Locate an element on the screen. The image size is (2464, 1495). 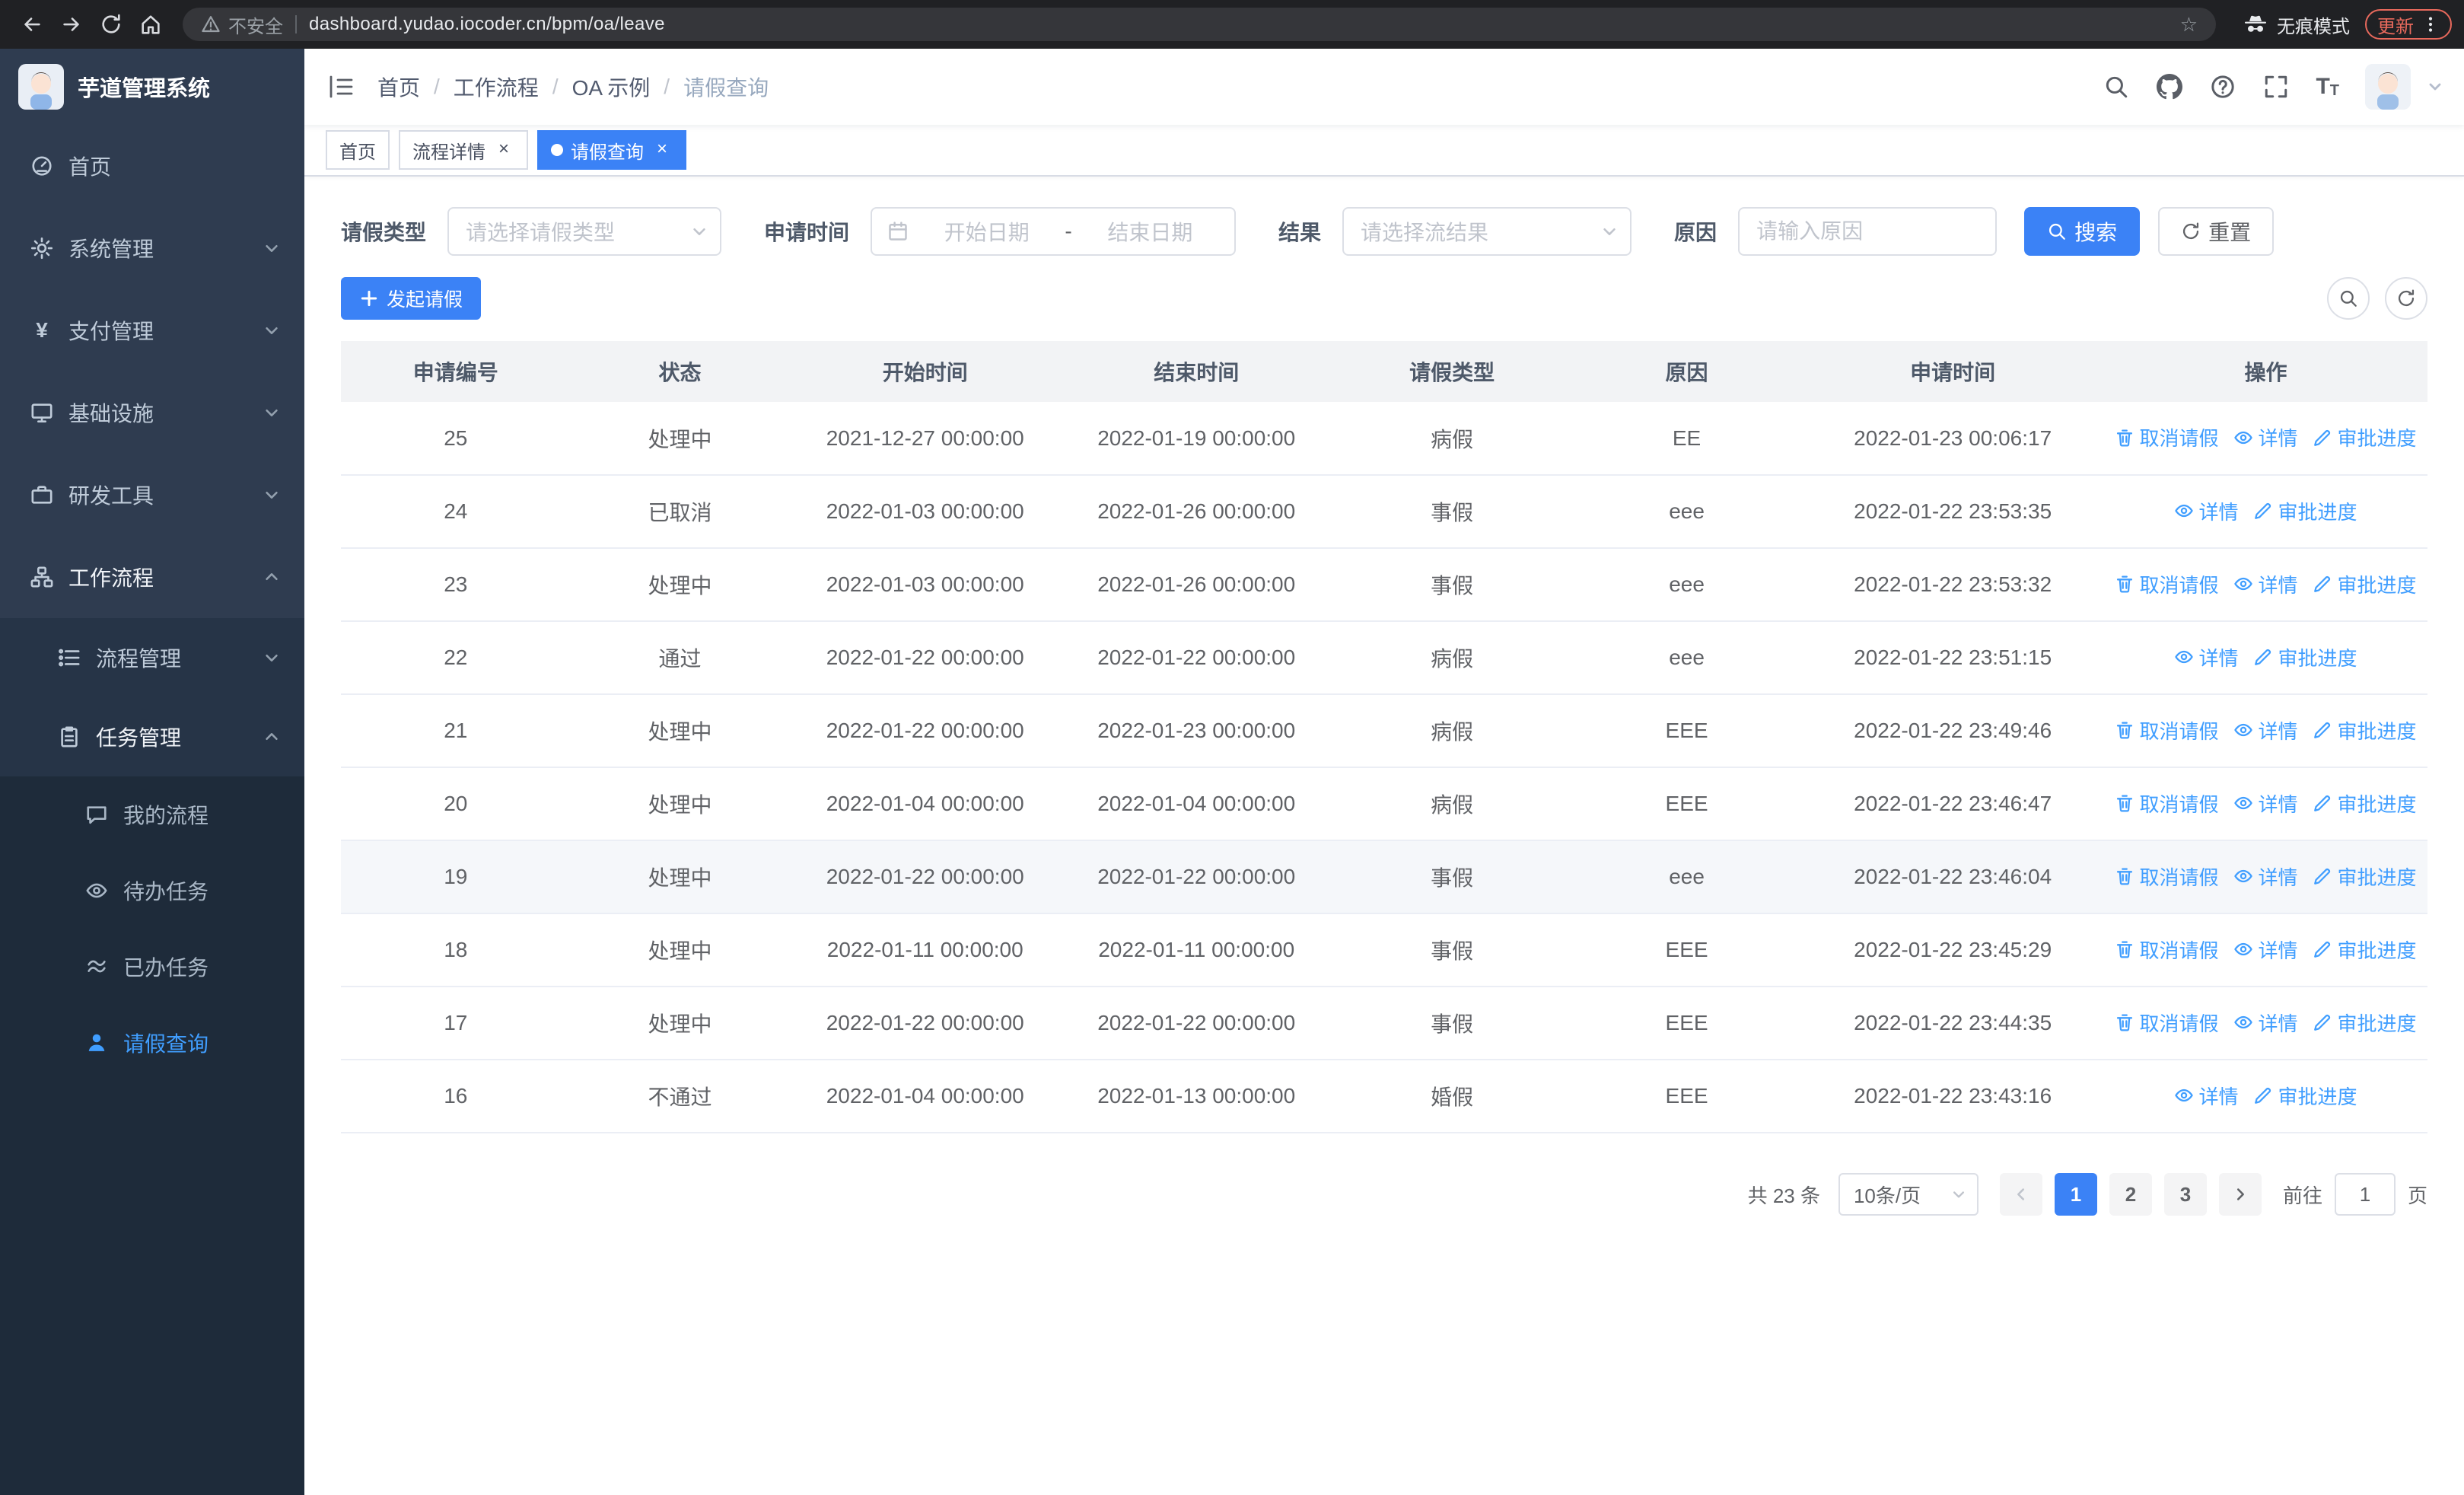
home-button is located at coordinates (150, 25).